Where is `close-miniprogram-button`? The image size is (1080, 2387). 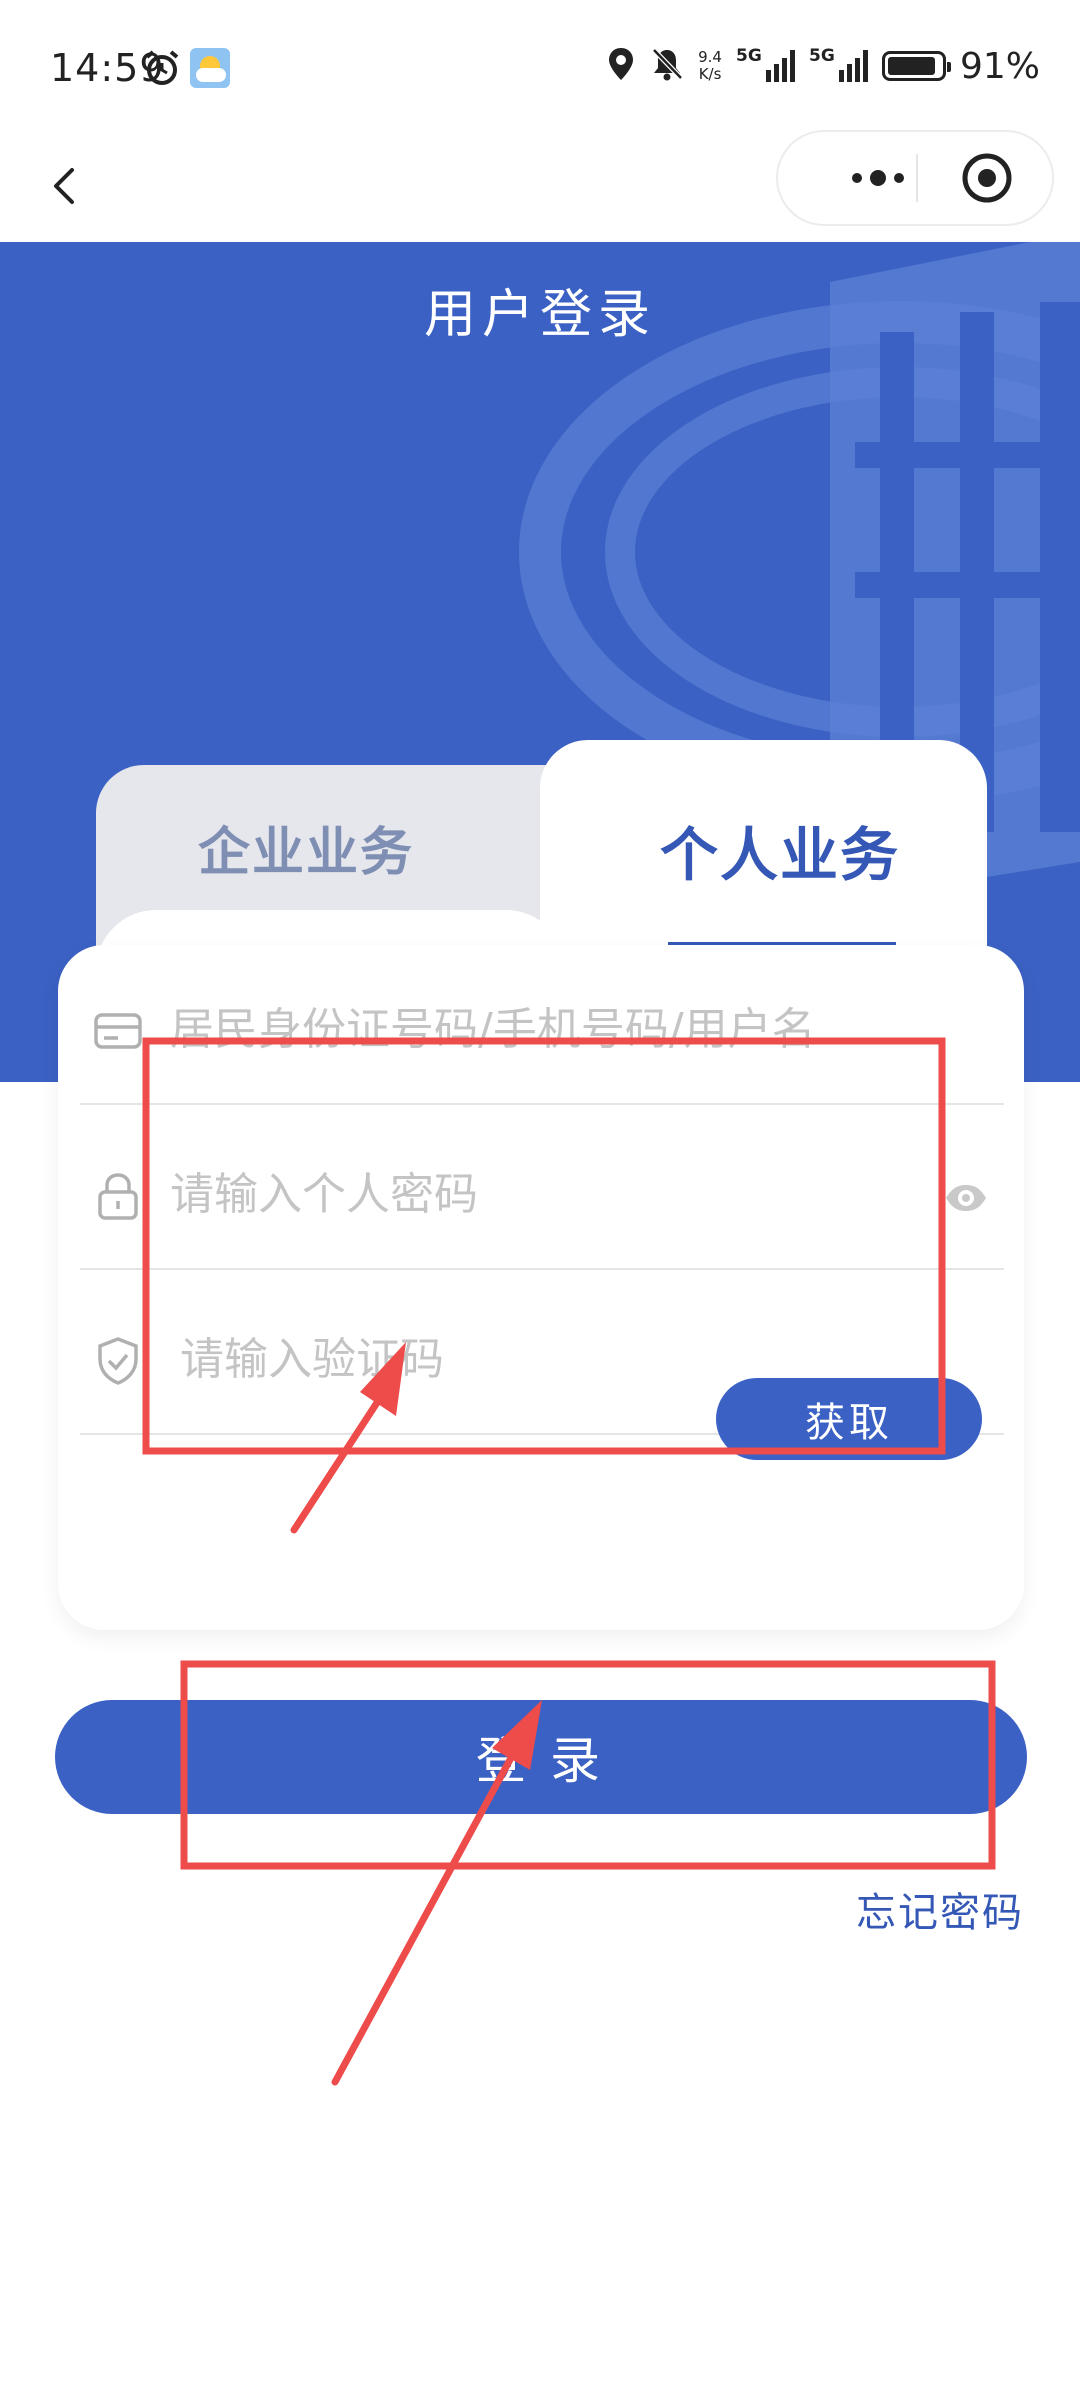 close-miniprogram-button is located at coordinates (987, 178).